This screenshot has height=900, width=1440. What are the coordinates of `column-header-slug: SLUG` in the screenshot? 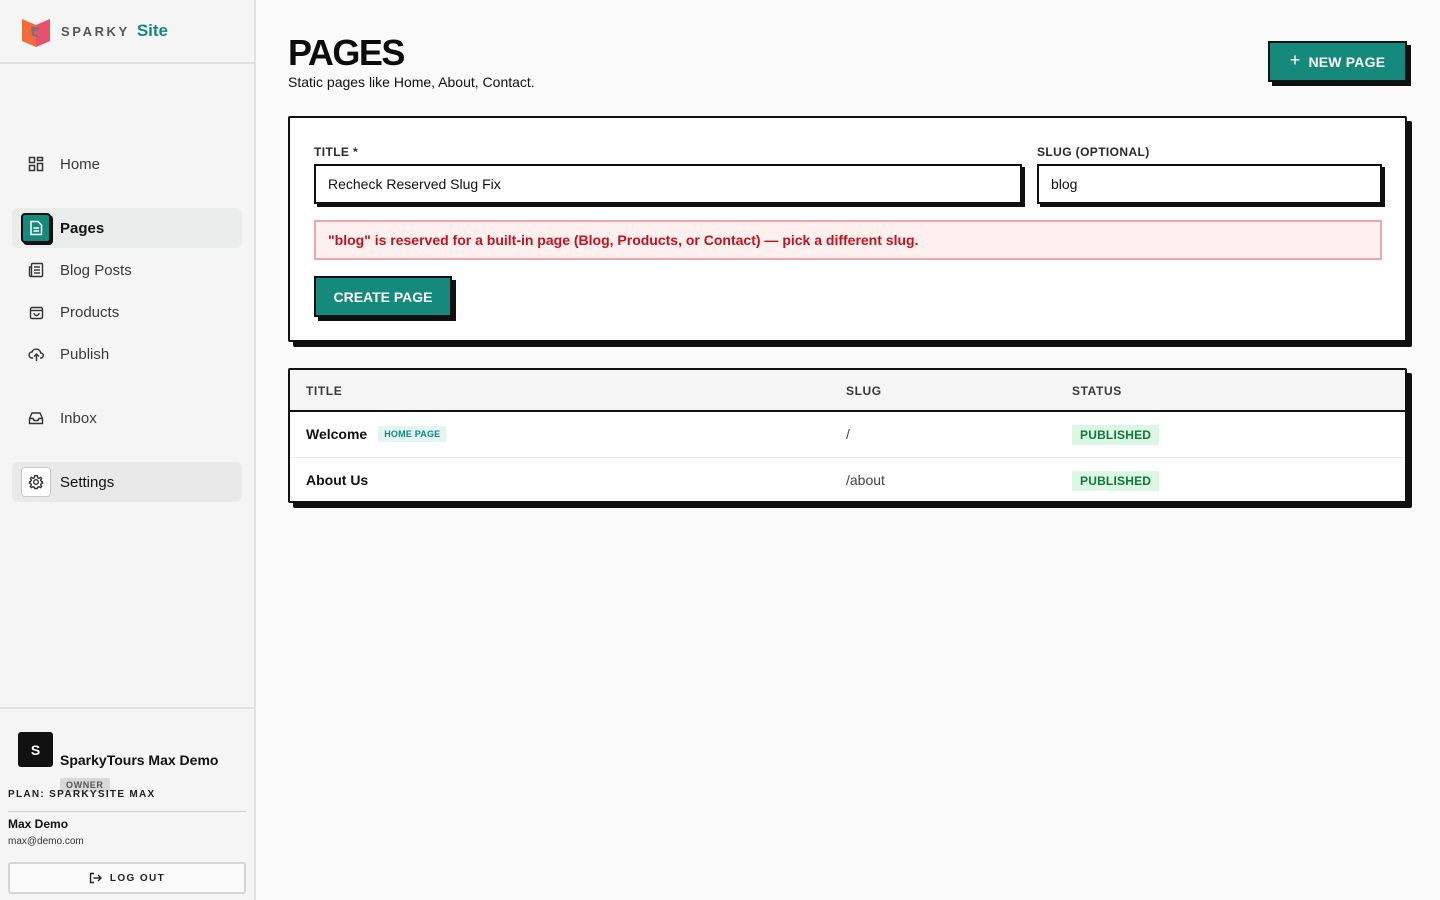 It's located at (864, 391).